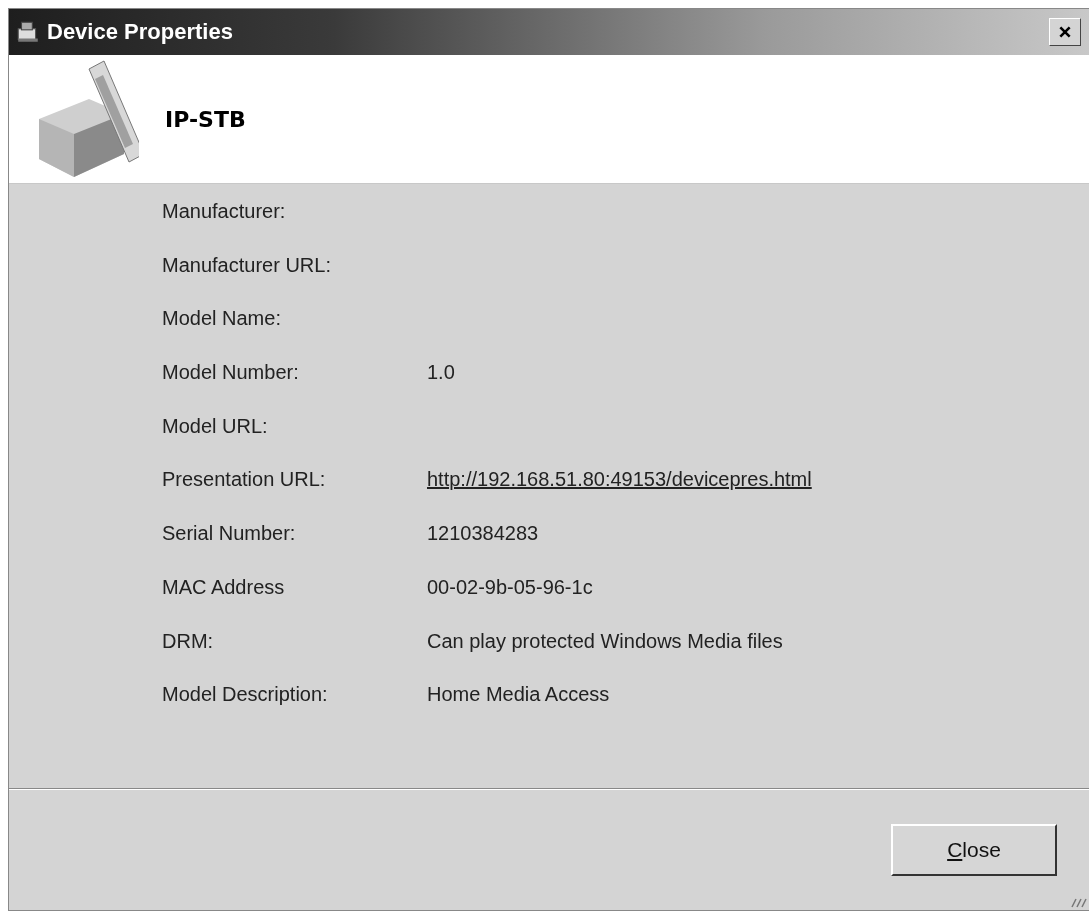  I want to click on property-label: Model Description:, so click(245, 695).